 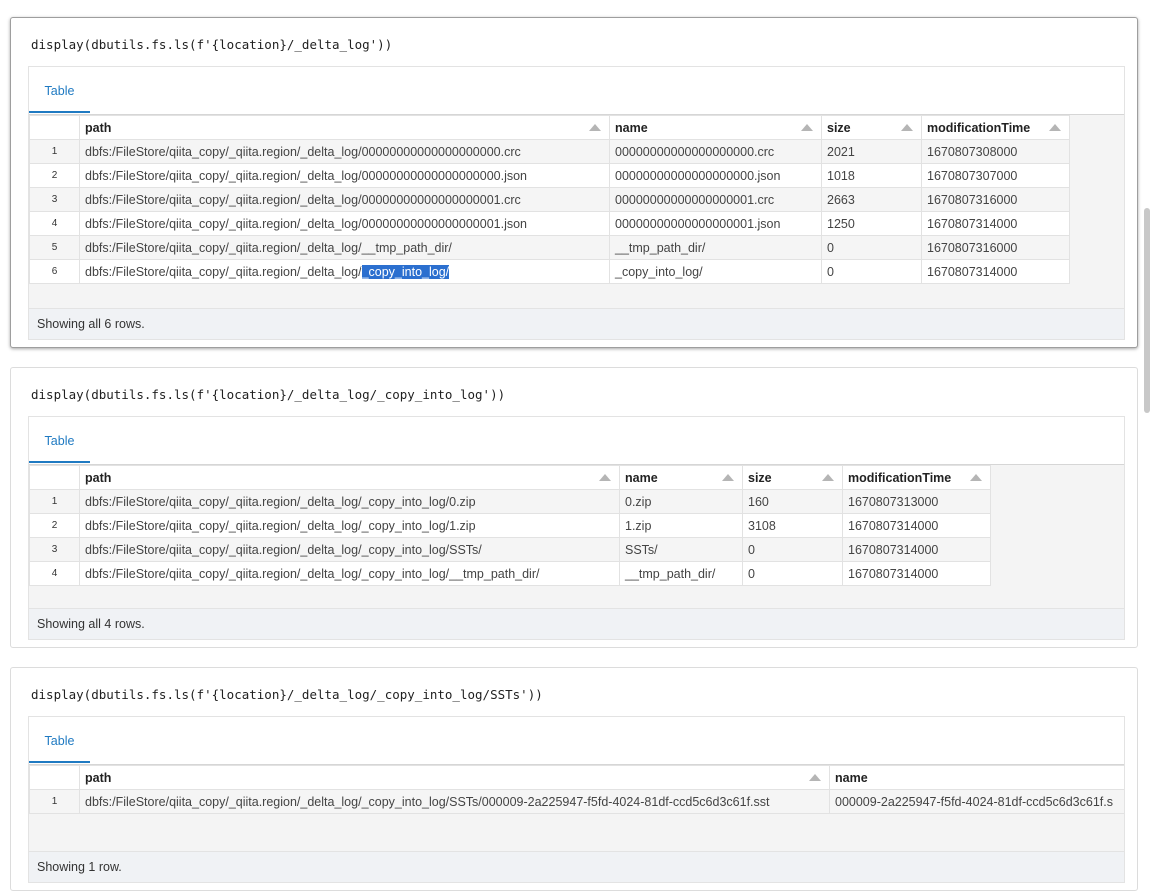 I want to click on cell-name: 00000000000000000001.json, so click(x=715, y=223).